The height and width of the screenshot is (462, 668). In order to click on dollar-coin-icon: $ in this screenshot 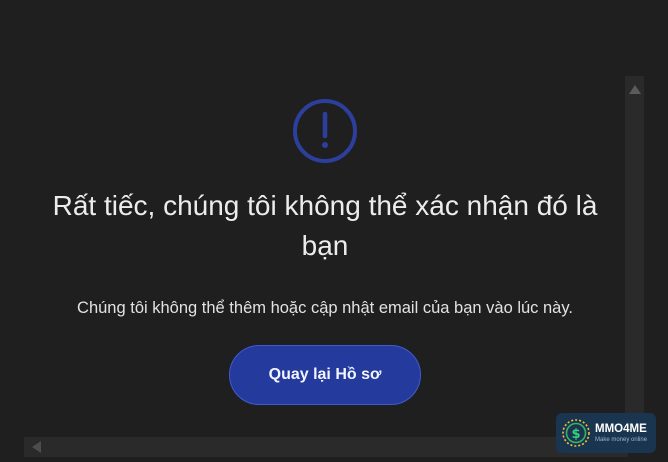, I will do `click(576, 433)`.